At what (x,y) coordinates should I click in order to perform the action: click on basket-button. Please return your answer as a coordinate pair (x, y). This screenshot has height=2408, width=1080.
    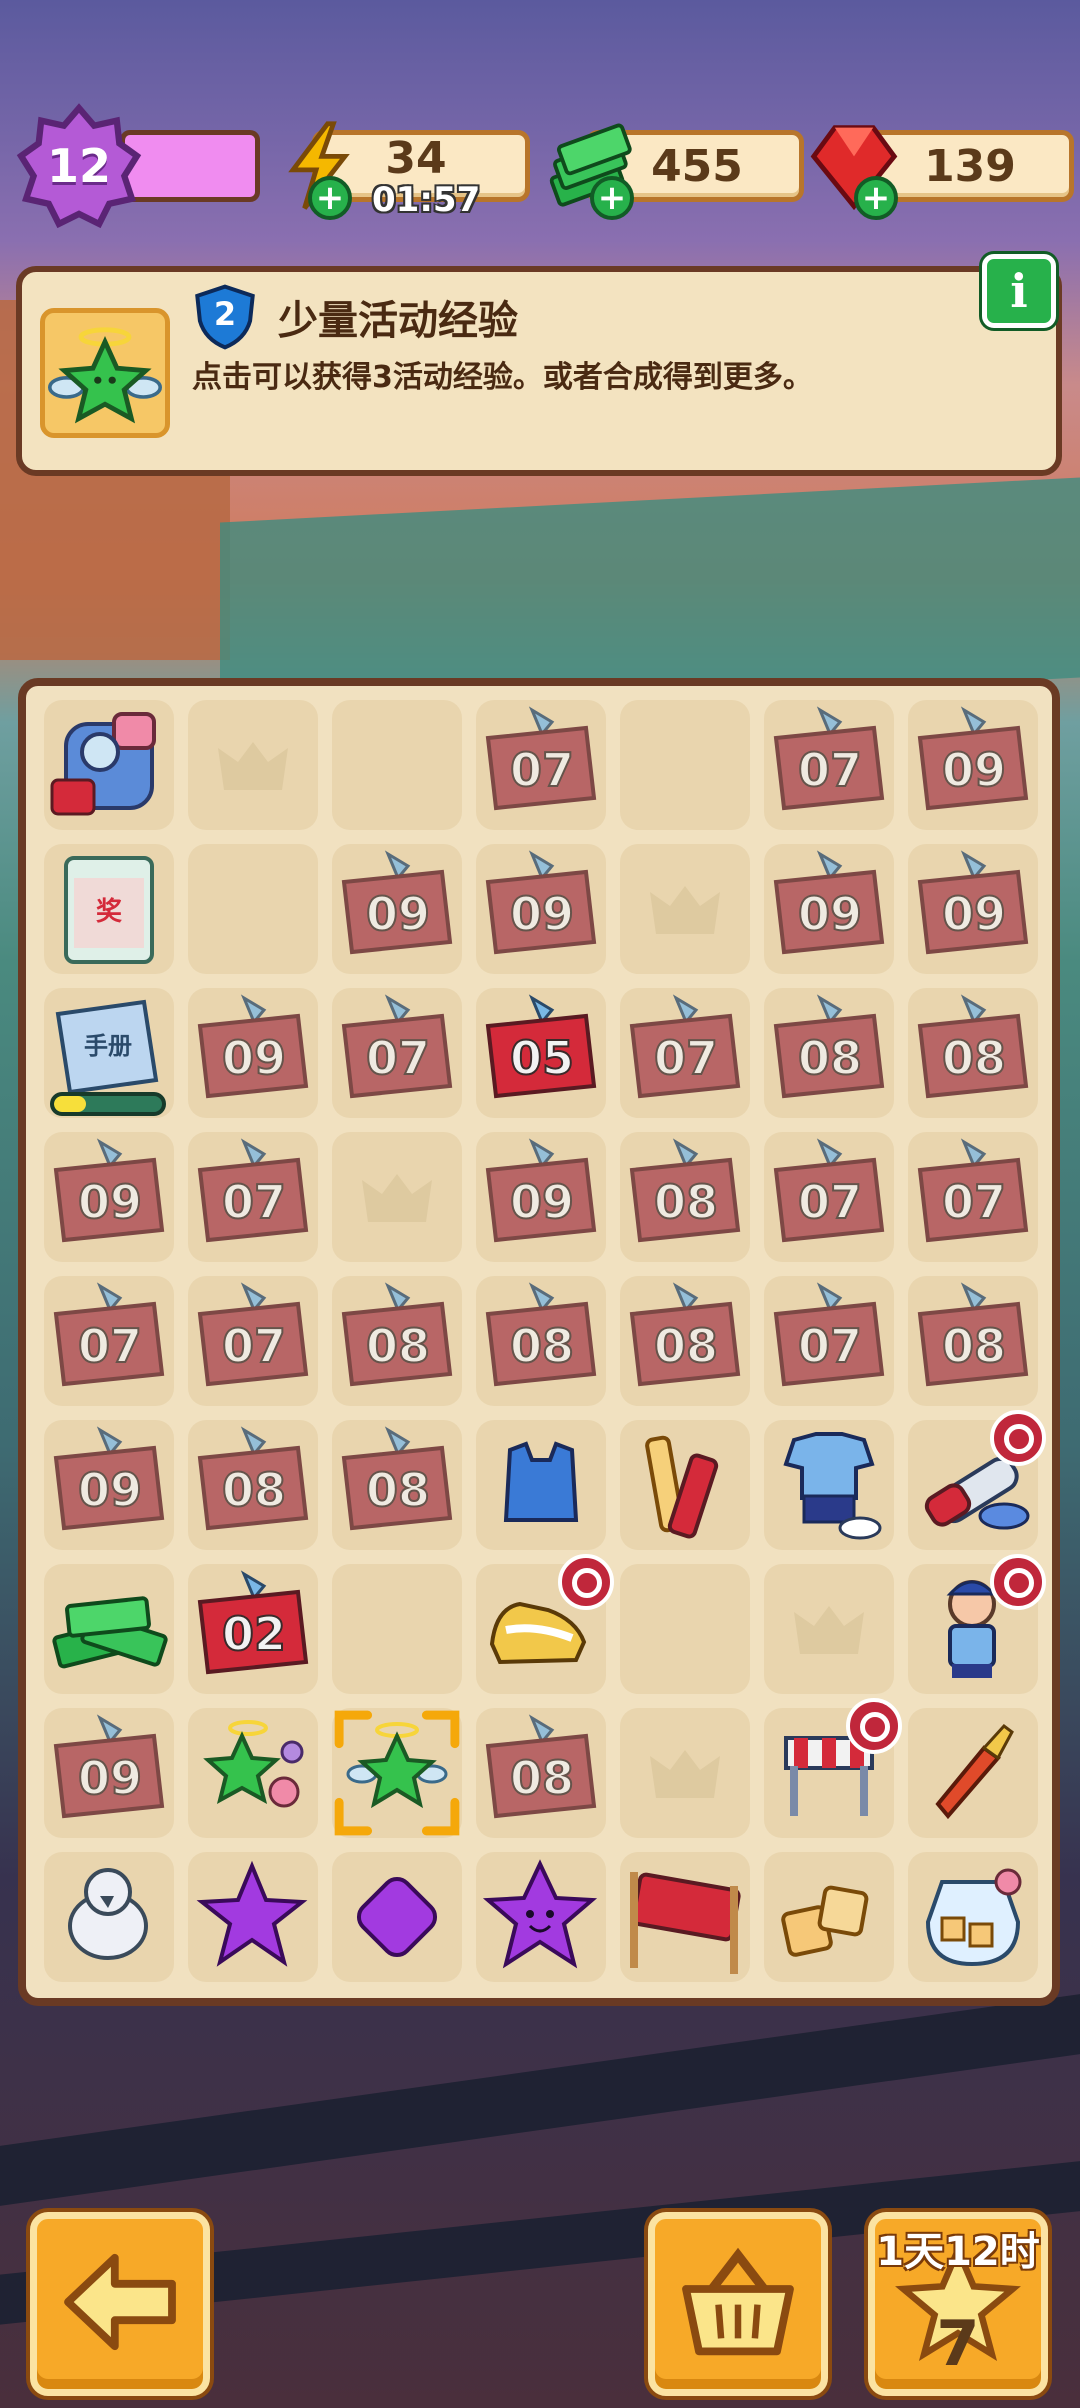
    Looking at the image, I should click on (738, 2304).